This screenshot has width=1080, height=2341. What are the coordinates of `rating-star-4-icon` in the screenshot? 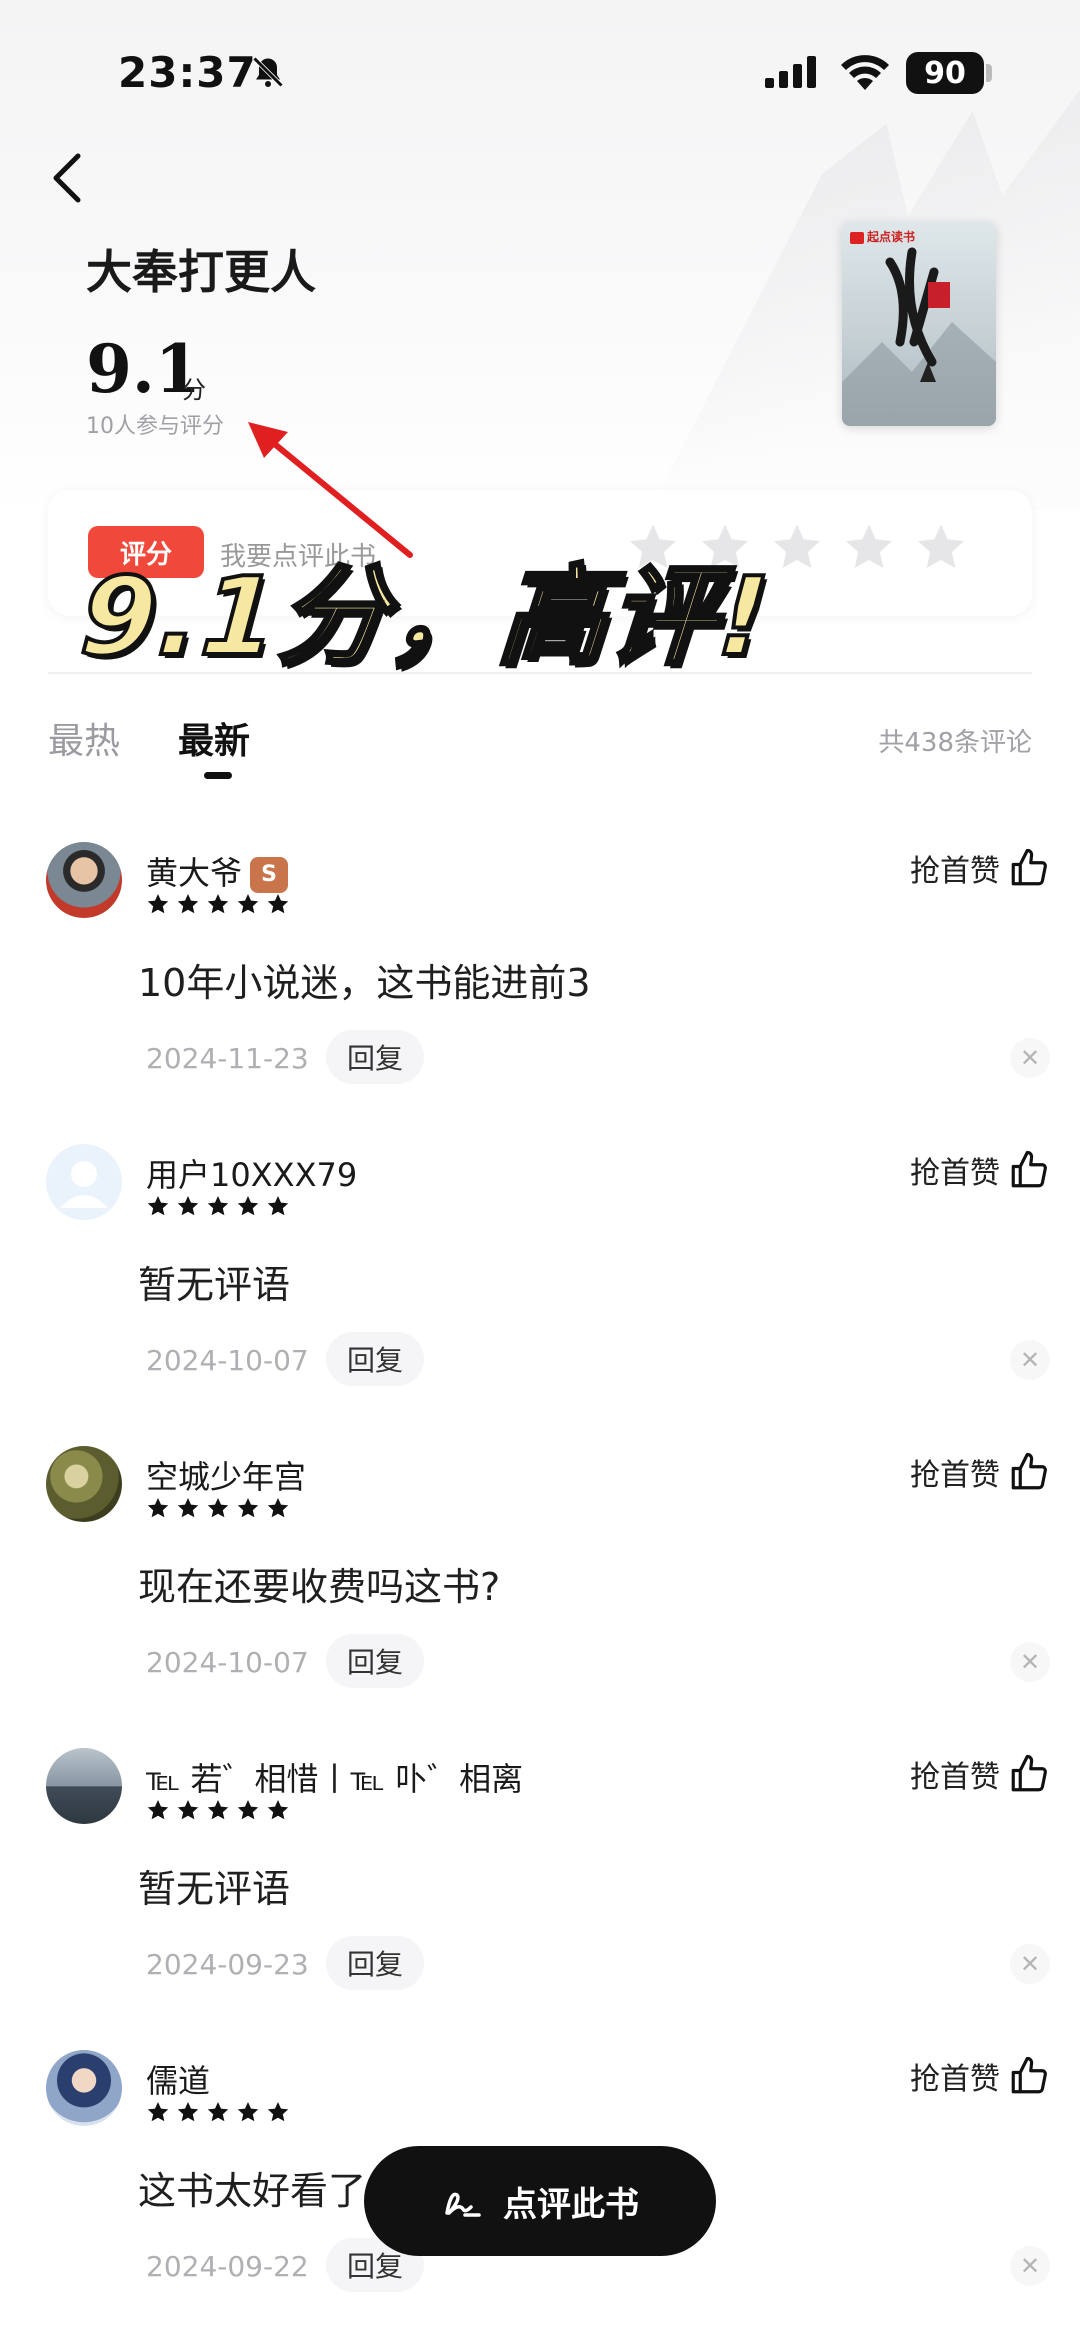 It's located at (869, 547).